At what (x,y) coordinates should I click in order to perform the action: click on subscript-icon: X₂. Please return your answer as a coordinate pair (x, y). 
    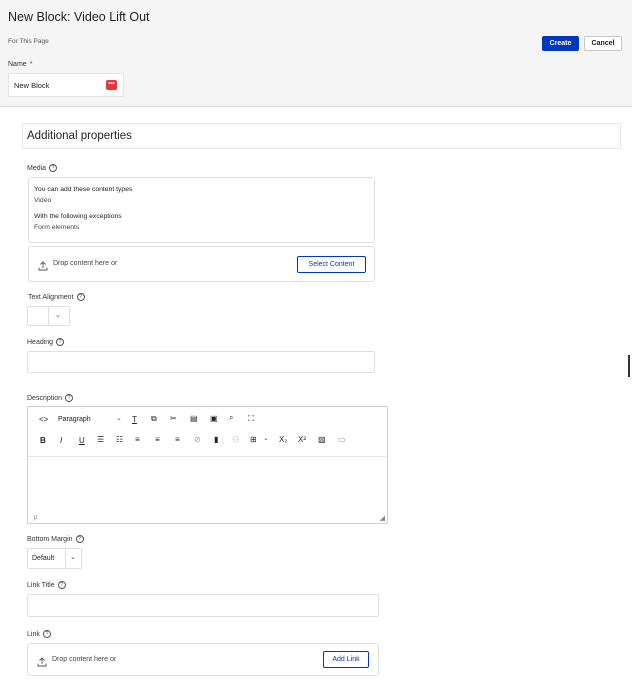
    Looking at the image, I should click on (283, 439).